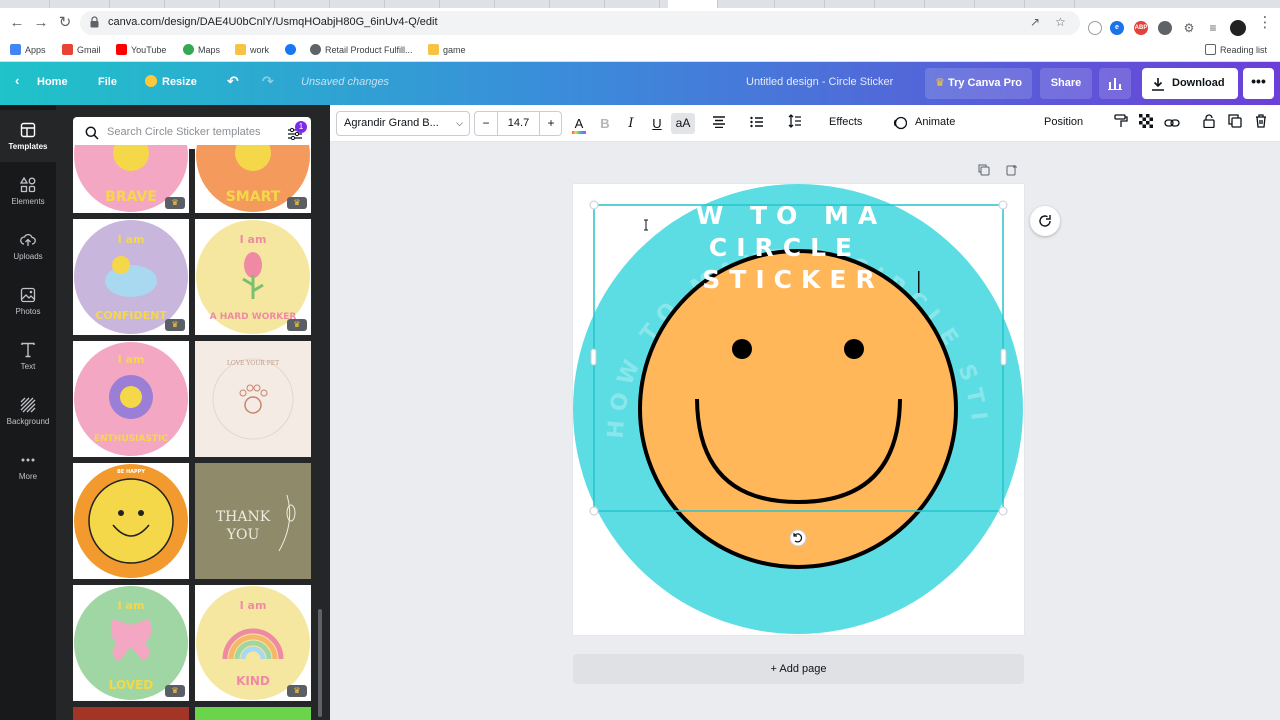 The height and width of the screenshot is (720, 1280). Describe the element at coordinates (201, 50) in the screenshot. I see `bookmark-maps: Maps` at that location.